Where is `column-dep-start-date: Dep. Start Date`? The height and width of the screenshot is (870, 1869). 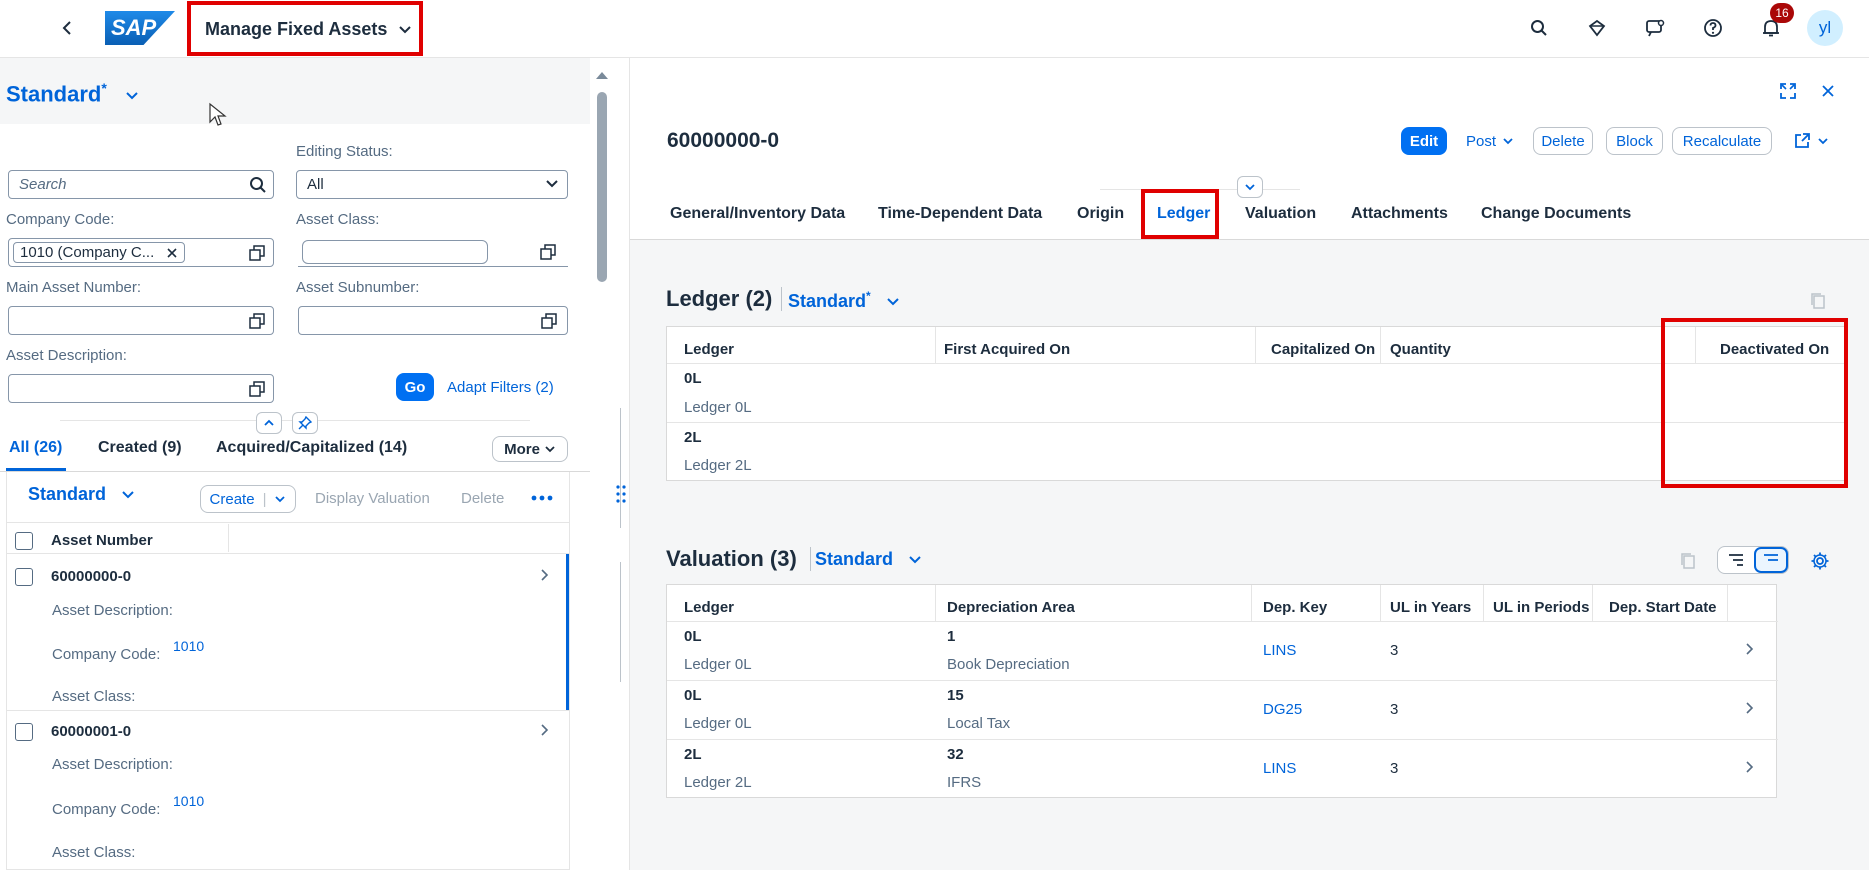
column-dep-start-date: Dep. Start Date is located at coordinates (1663, 607).